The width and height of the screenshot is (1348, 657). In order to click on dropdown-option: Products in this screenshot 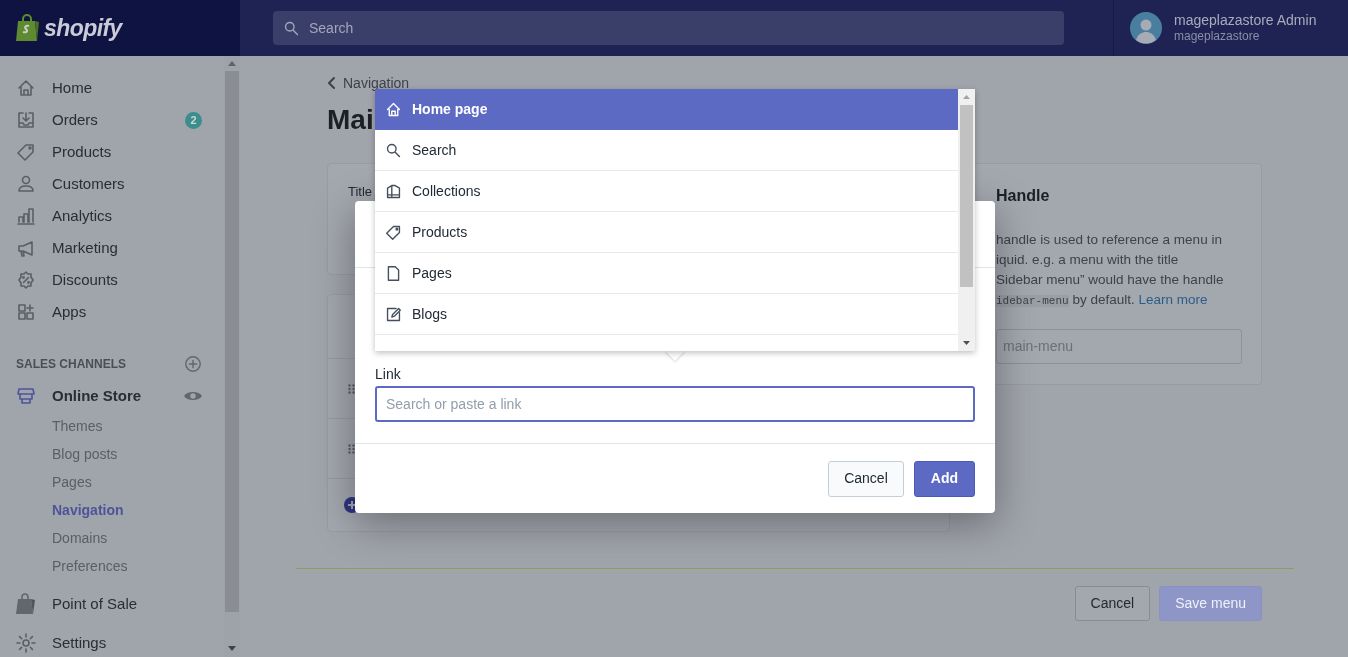, I will do `click(666, 232)`.